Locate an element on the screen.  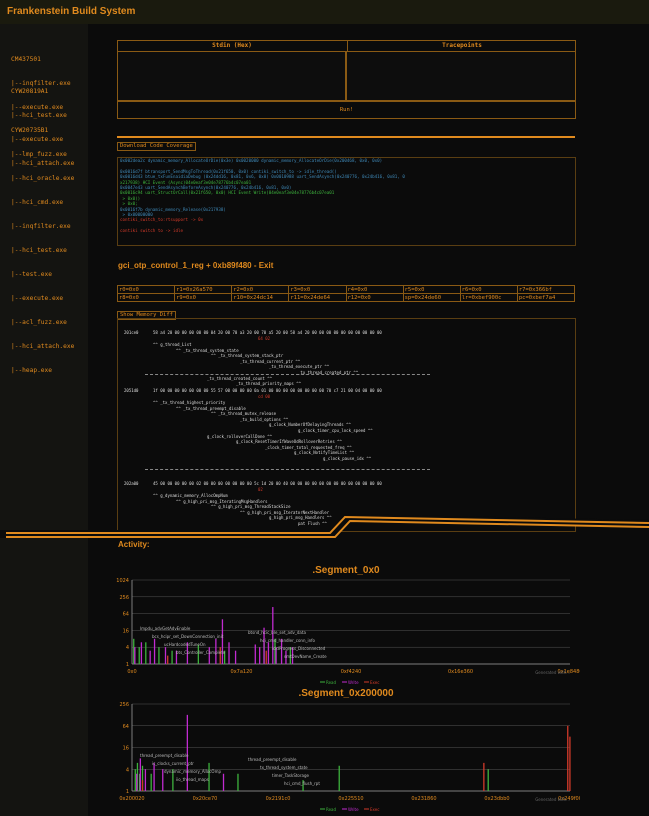
sidebar-group-name: CYW20819A1 is located at coordinates (42, 92).